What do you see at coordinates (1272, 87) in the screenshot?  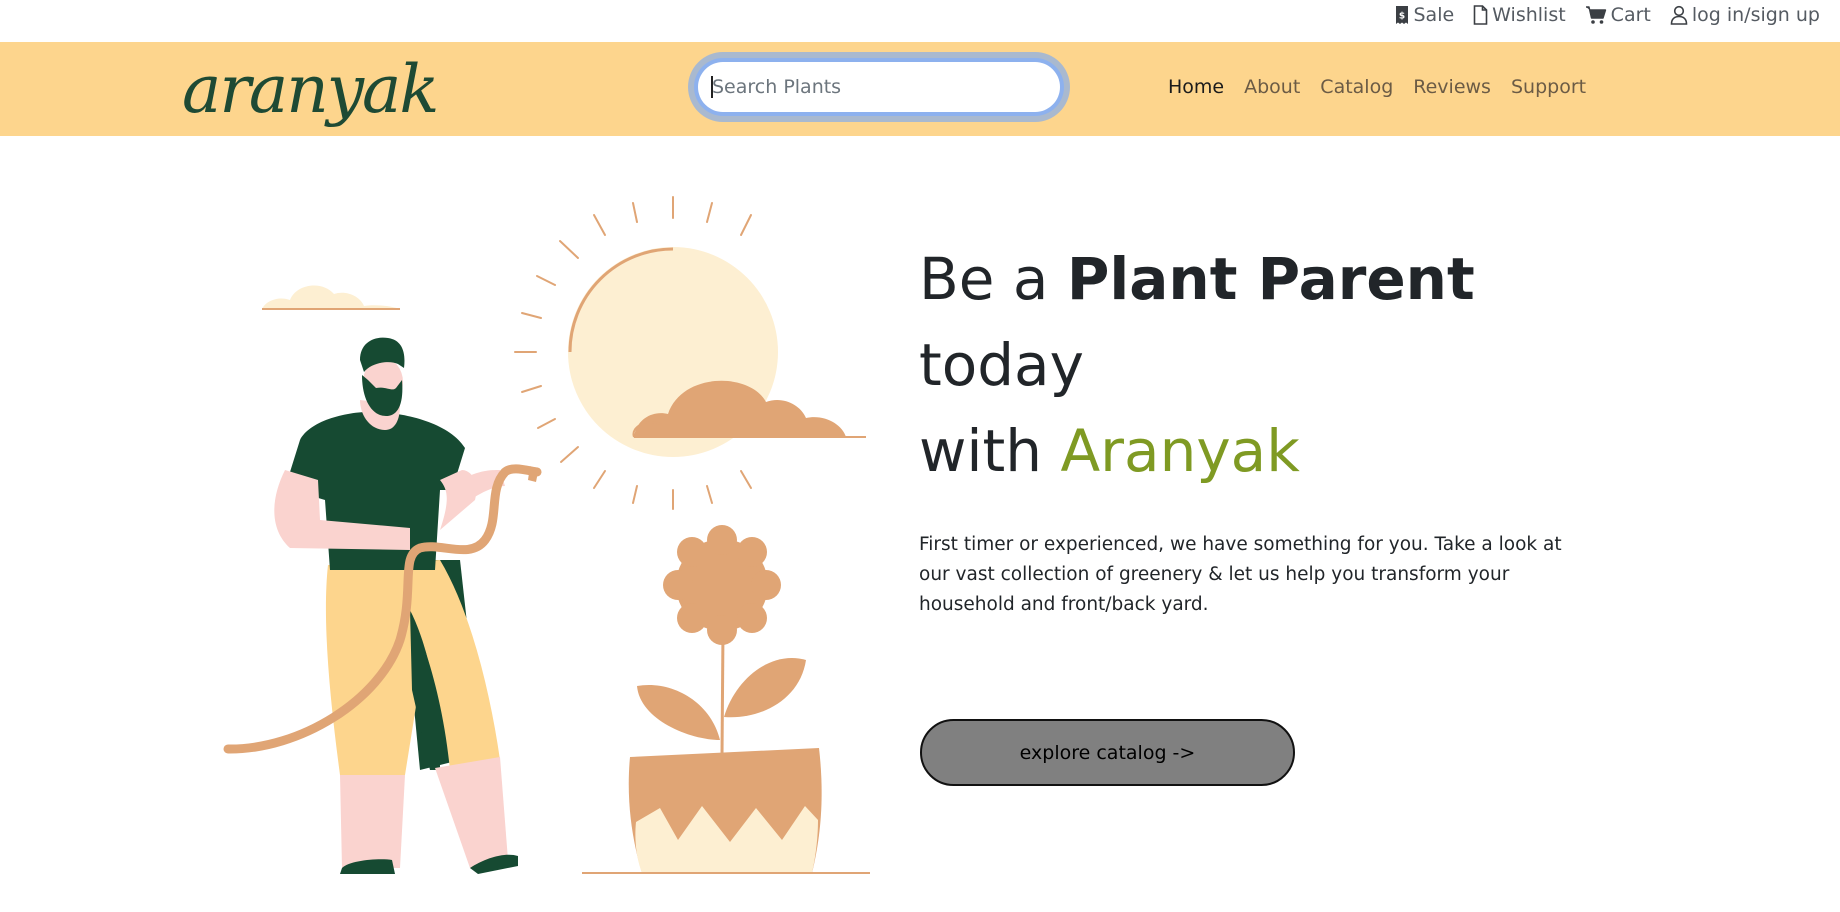 I see `nav-about: About` at bounding box center [1272, 87].